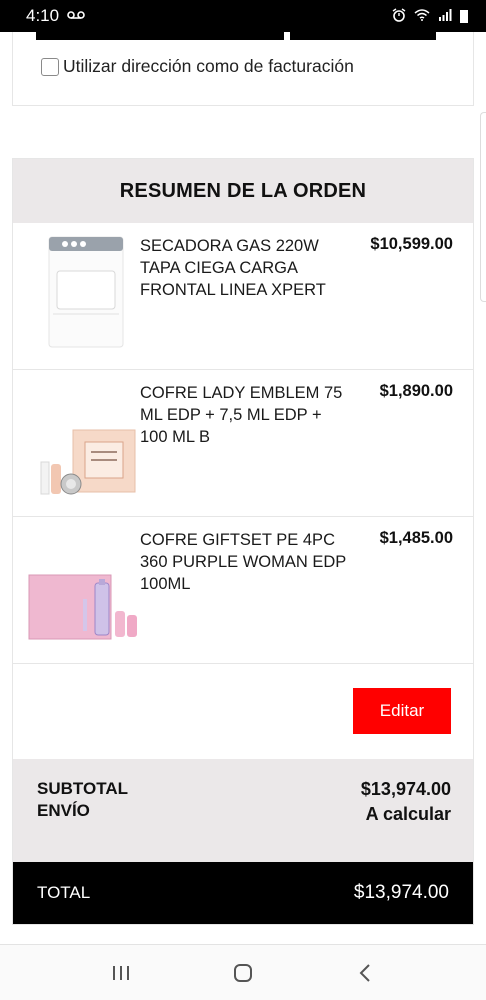  I want to click on total-bar: TOTAL $13,974.00, so click(243, 893).